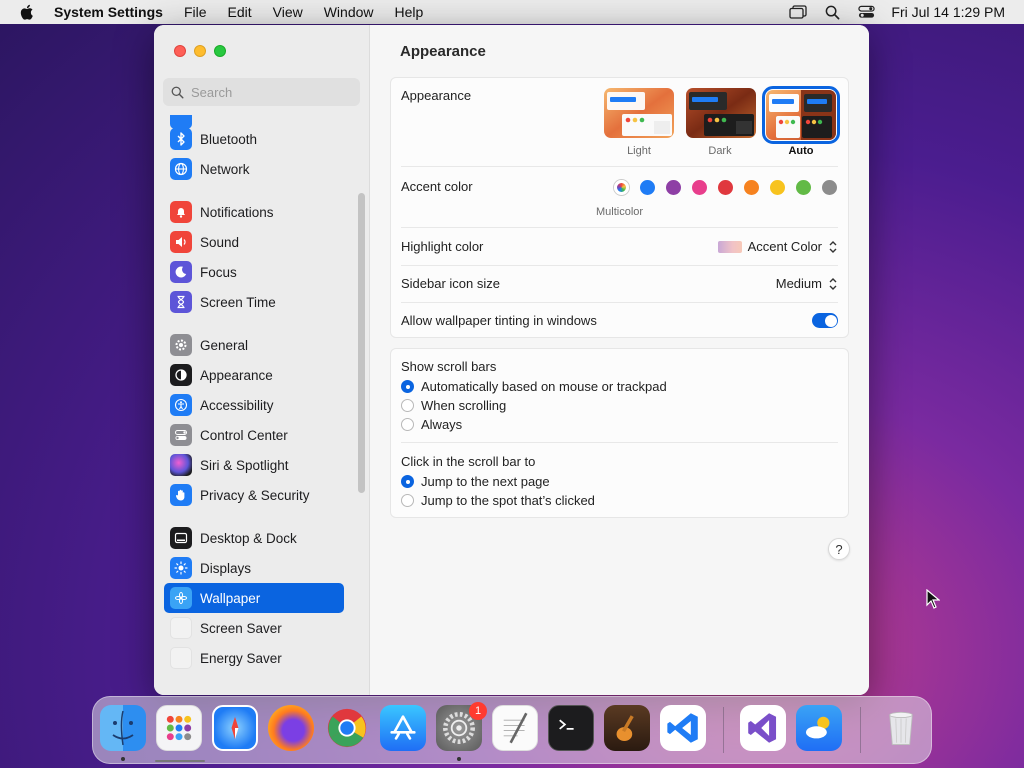  Describe the element at coordinates (639, 113) in the screenshot. I see `appearance-light-option` at that location.